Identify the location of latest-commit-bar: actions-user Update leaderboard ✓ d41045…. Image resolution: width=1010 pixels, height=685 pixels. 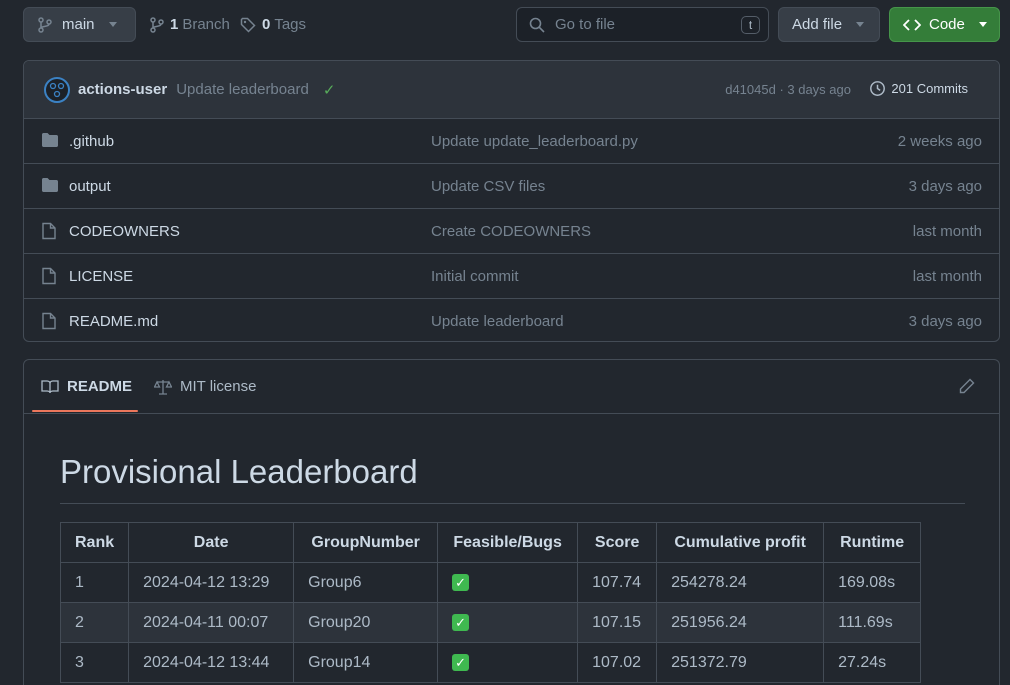
(511, 90).